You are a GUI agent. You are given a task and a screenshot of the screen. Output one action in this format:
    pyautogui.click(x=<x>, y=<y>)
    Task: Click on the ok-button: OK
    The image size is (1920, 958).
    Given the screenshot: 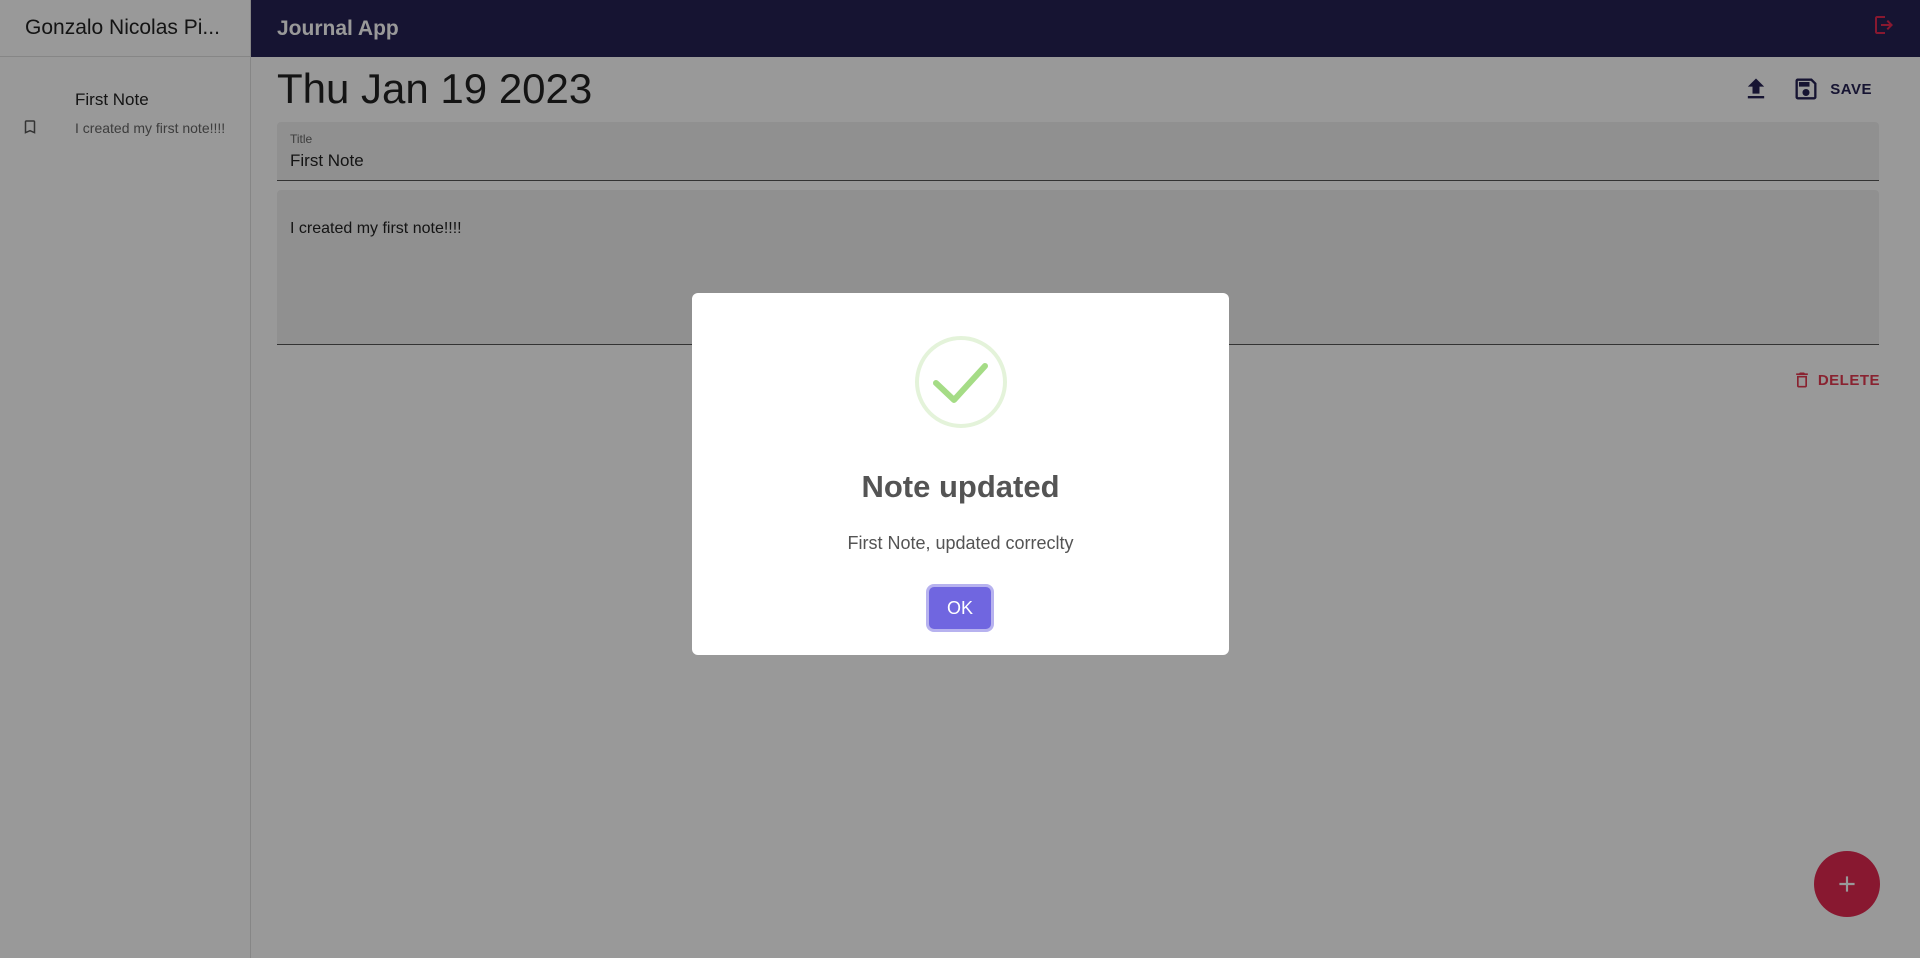 What is the action you would take?
    pyautogui.click(x=960, y=608)
    